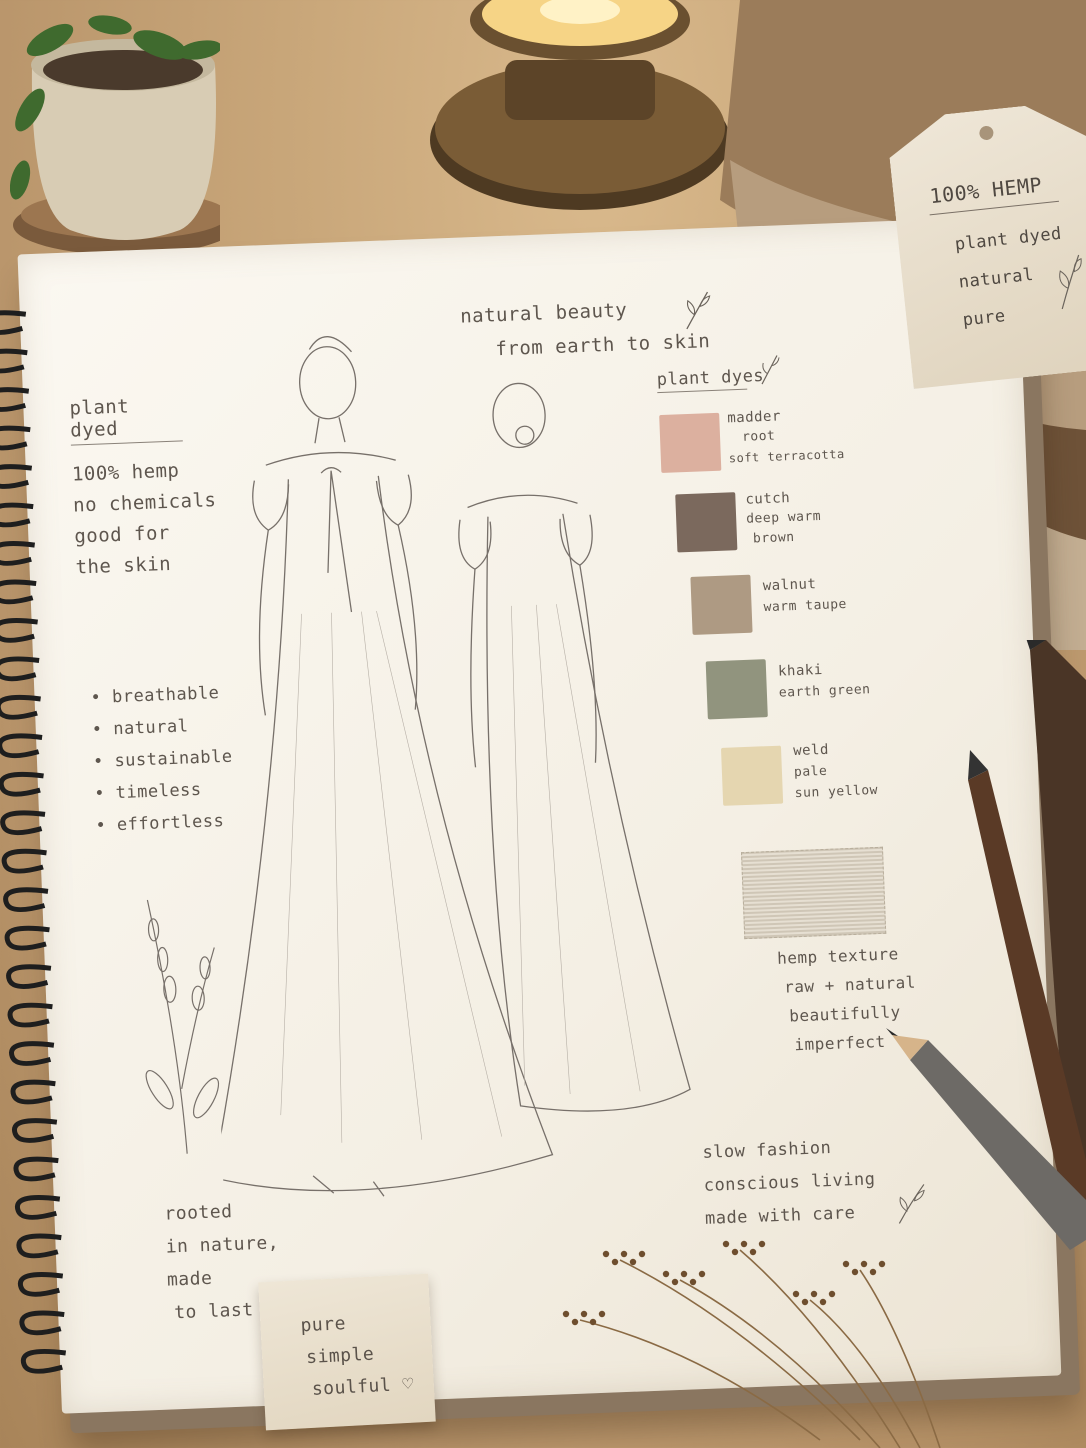  I want to click on dye-desc: warm taupe, so click(805, 606).